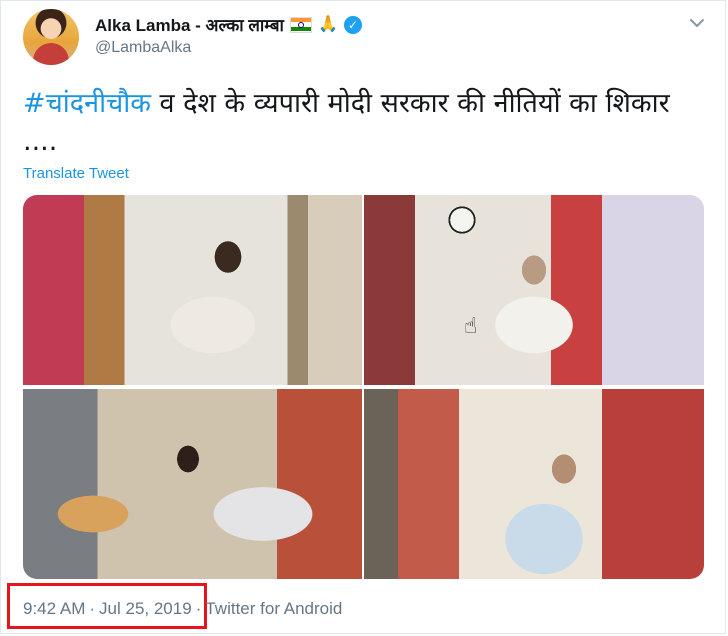  What do you see at coordinates (51, 37) in the screenshot?
I see `avatar` at bounding box center [51, 37].